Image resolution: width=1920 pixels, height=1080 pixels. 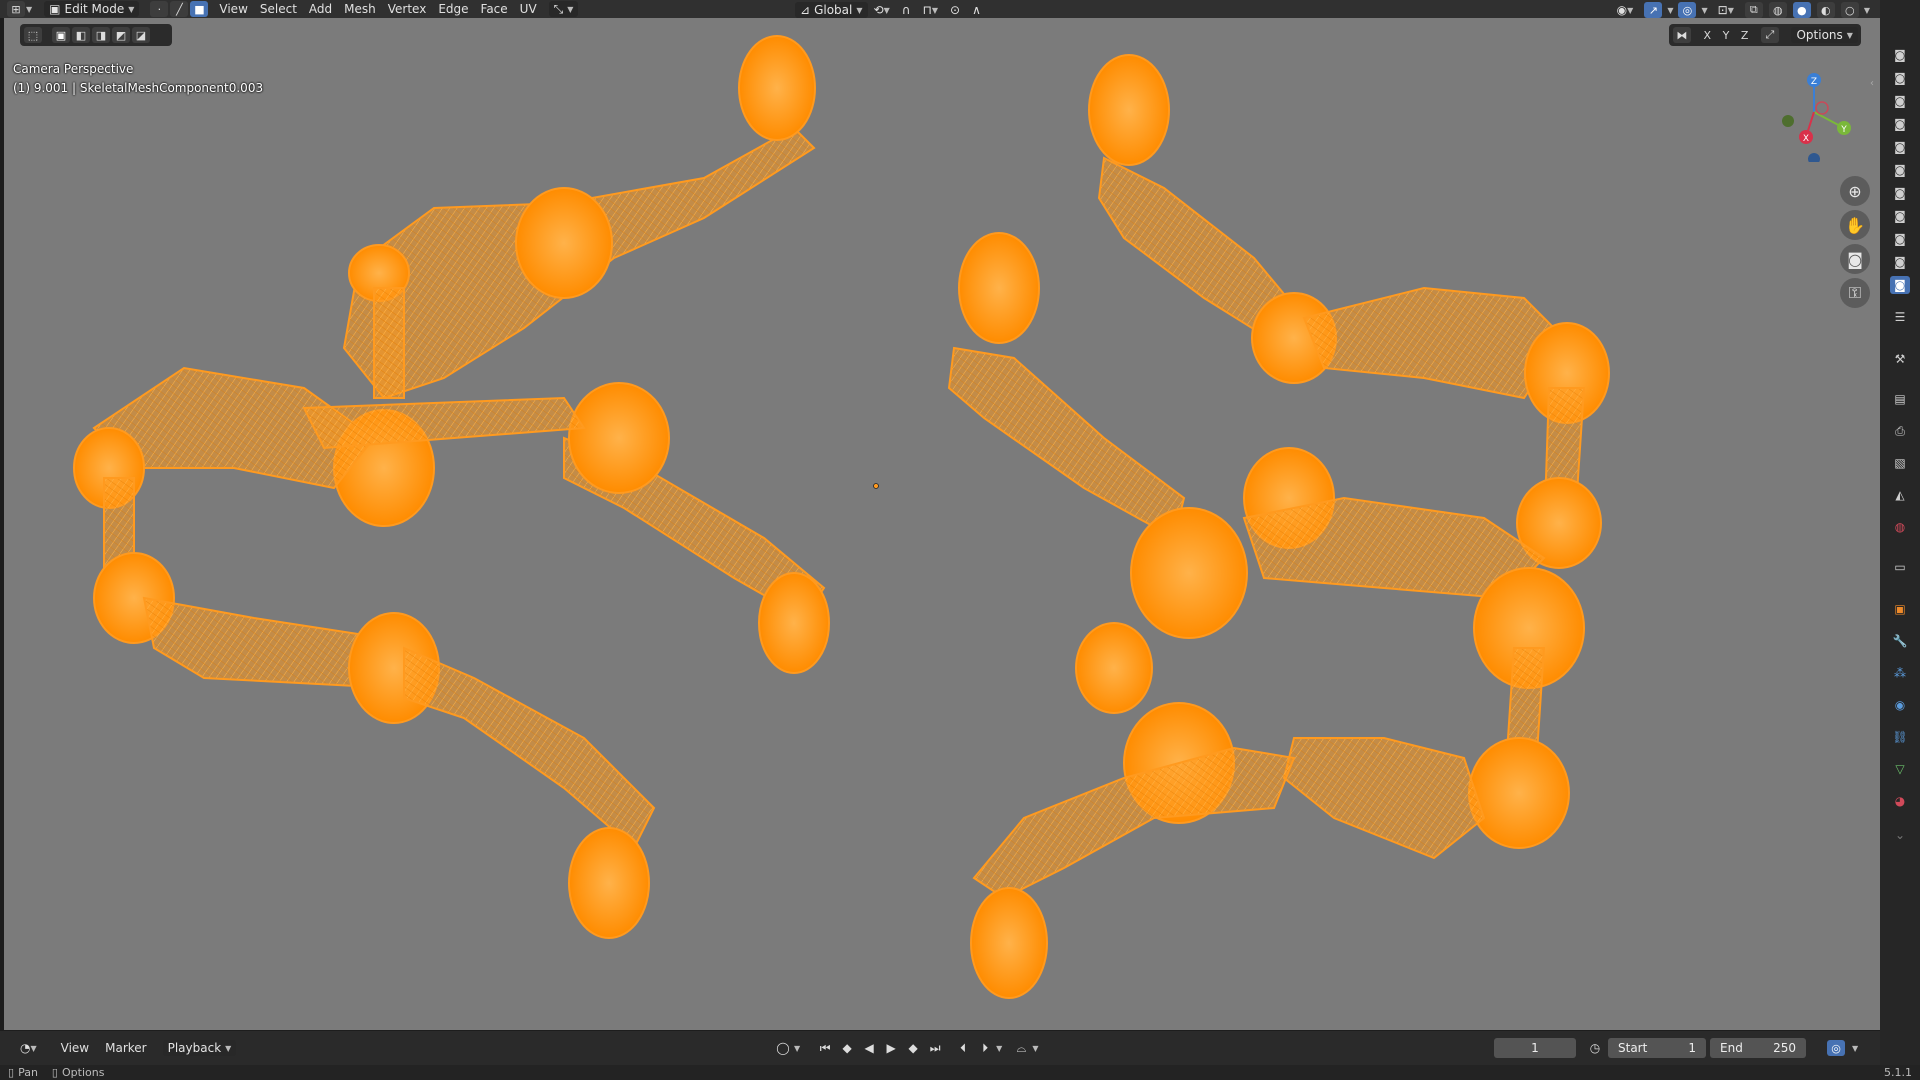 I want to click on mirror-icon: ⧓, so click(x=1682, y=35).